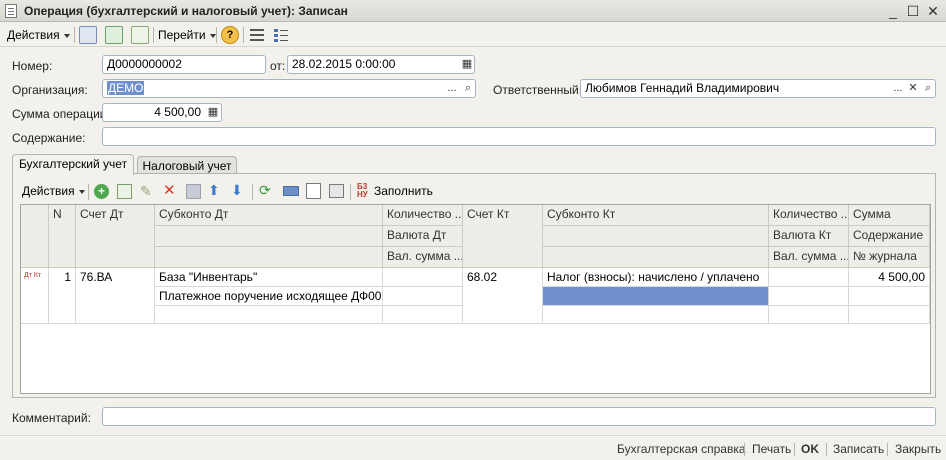 The height and width of the screenshot is (460, 946). What do you see at coordinates (269, 315) in the screenshot?
I see `subconto-dt3-cell` at bounding box center [269, 315].